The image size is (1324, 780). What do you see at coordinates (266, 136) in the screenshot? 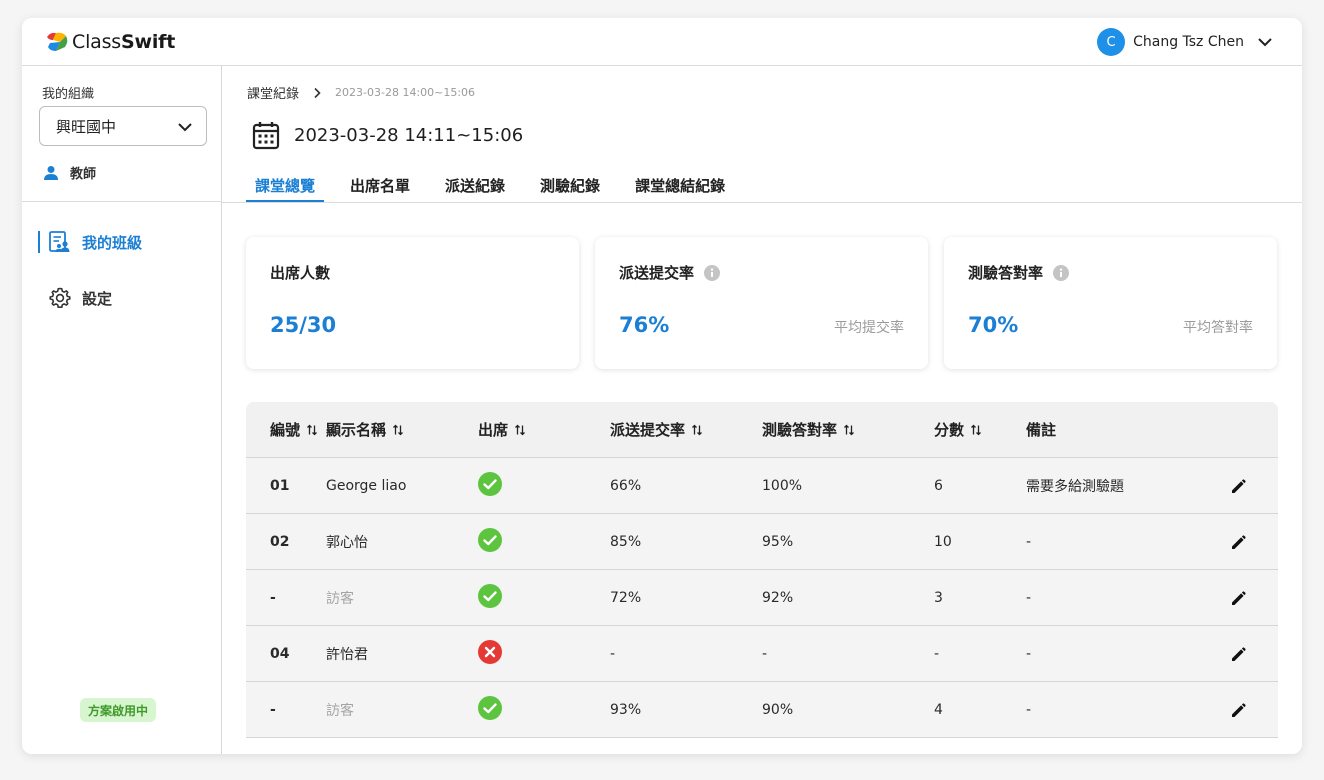
I see `calendar-icon` at bounding box center [266, 136].